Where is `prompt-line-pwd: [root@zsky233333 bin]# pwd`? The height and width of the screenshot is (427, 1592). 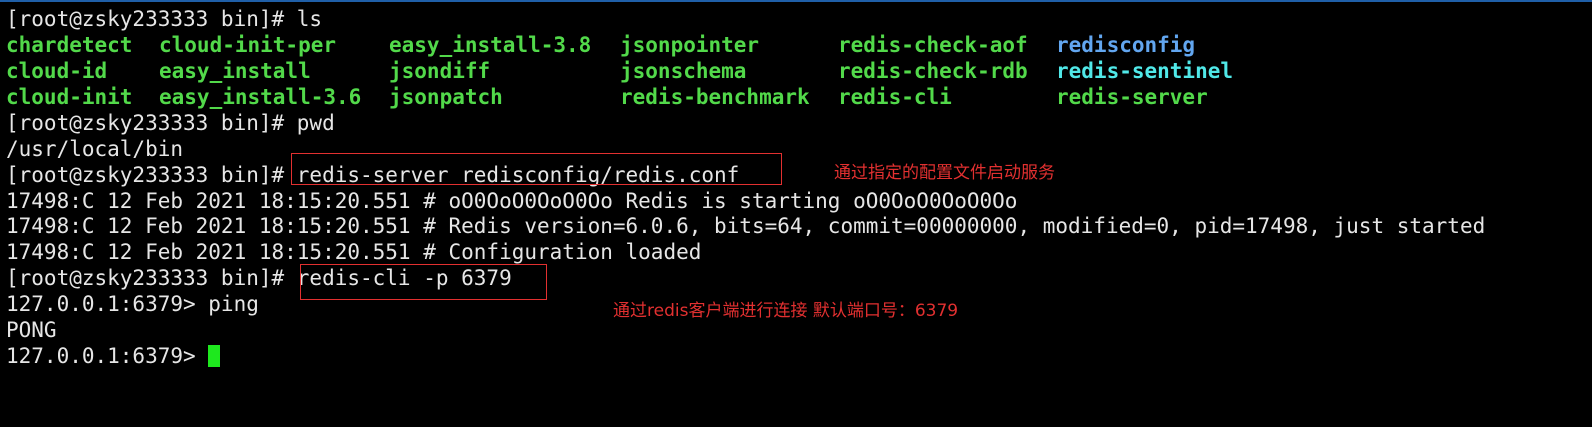
prompt-line-pwd: [root@zsky233333 bin]# pwd is located at coordinates (170, 123).